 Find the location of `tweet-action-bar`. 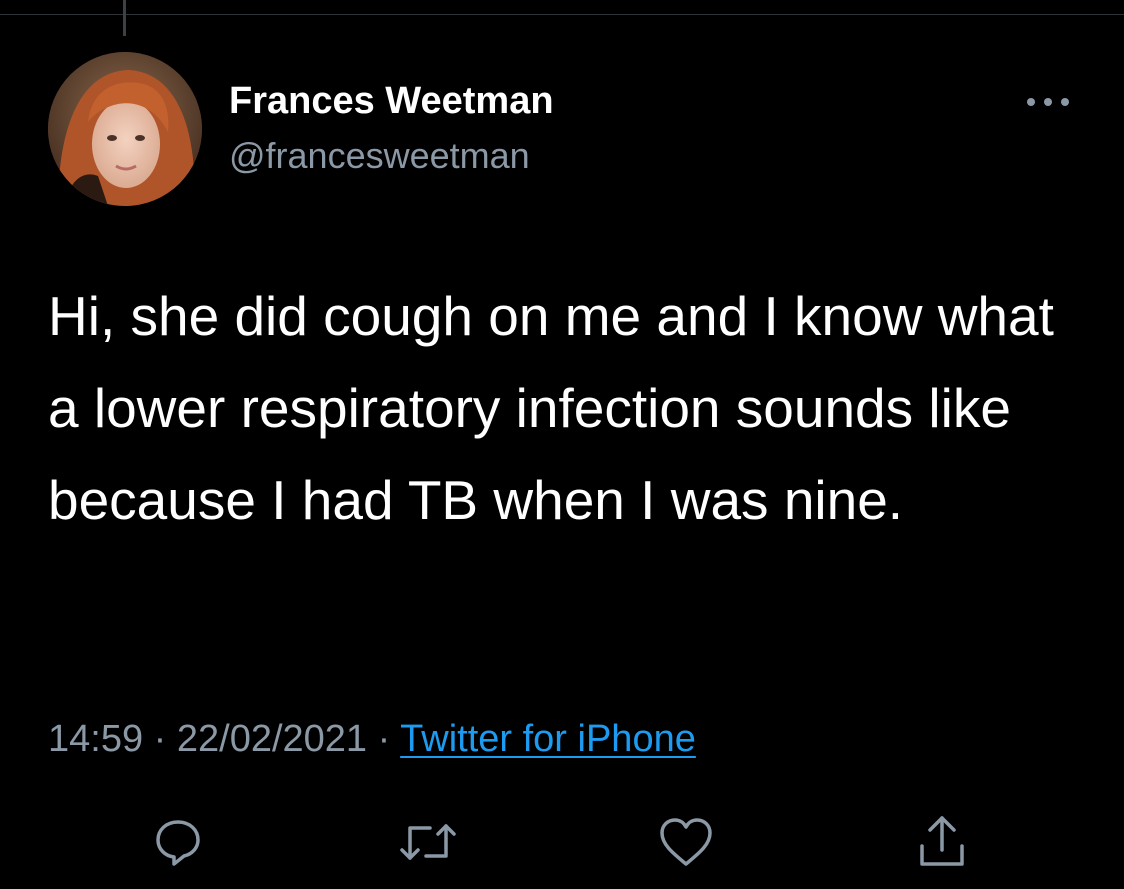

tweet-action-bar is located at coordinates (562, 842).